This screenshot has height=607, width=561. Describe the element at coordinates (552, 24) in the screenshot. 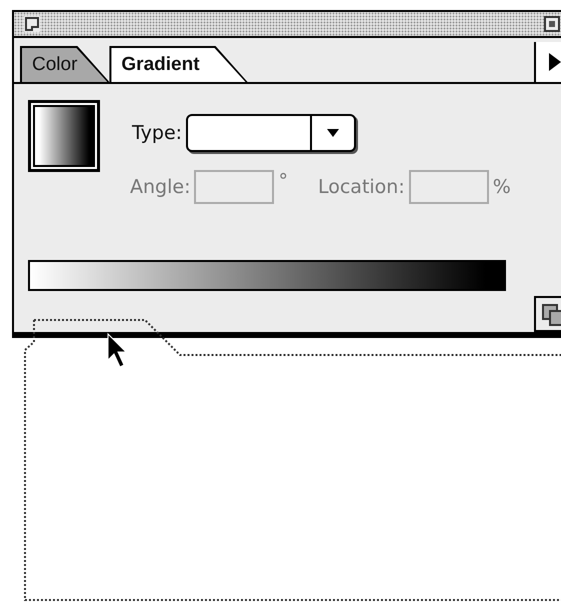

I see `collapse-box-icon` at that location.